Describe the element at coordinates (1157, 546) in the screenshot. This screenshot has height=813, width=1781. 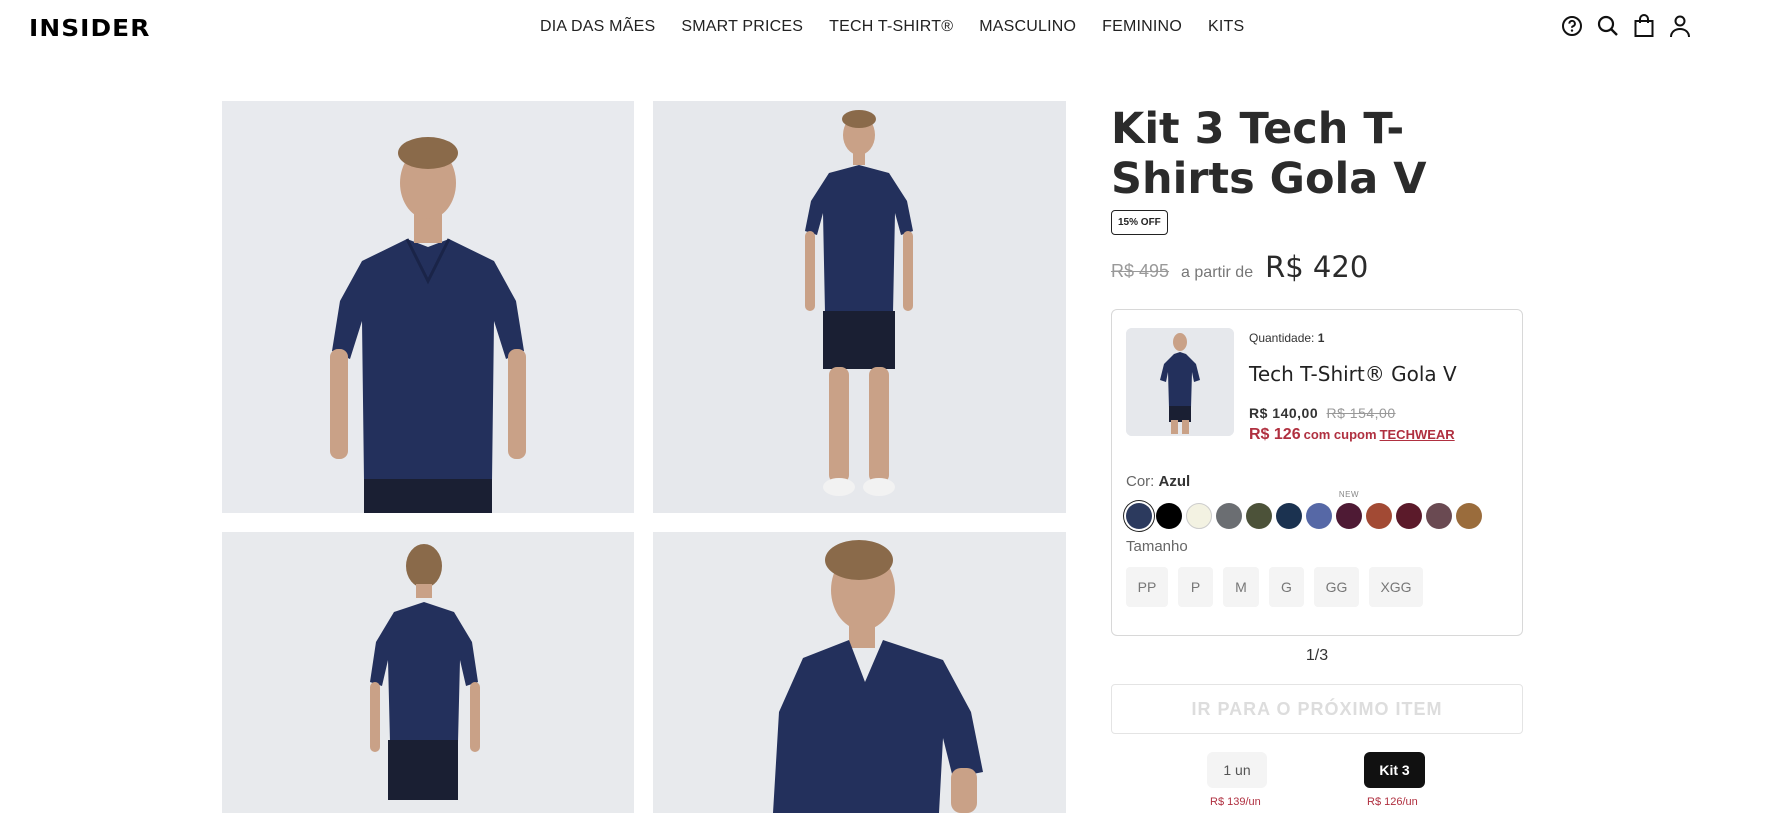
I see `size-label: Tamanho` at that location.